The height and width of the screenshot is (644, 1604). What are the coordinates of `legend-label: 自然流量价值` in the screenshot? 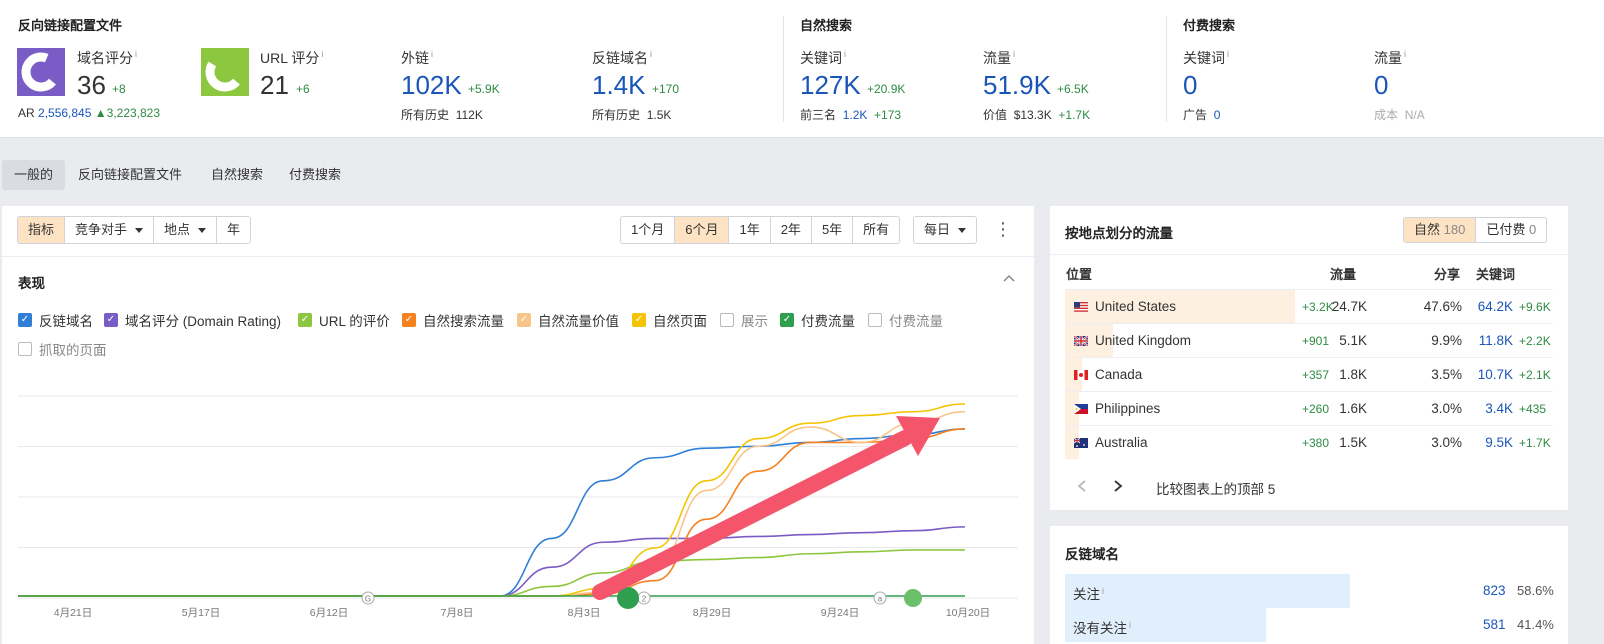 It's located at (578, 321).